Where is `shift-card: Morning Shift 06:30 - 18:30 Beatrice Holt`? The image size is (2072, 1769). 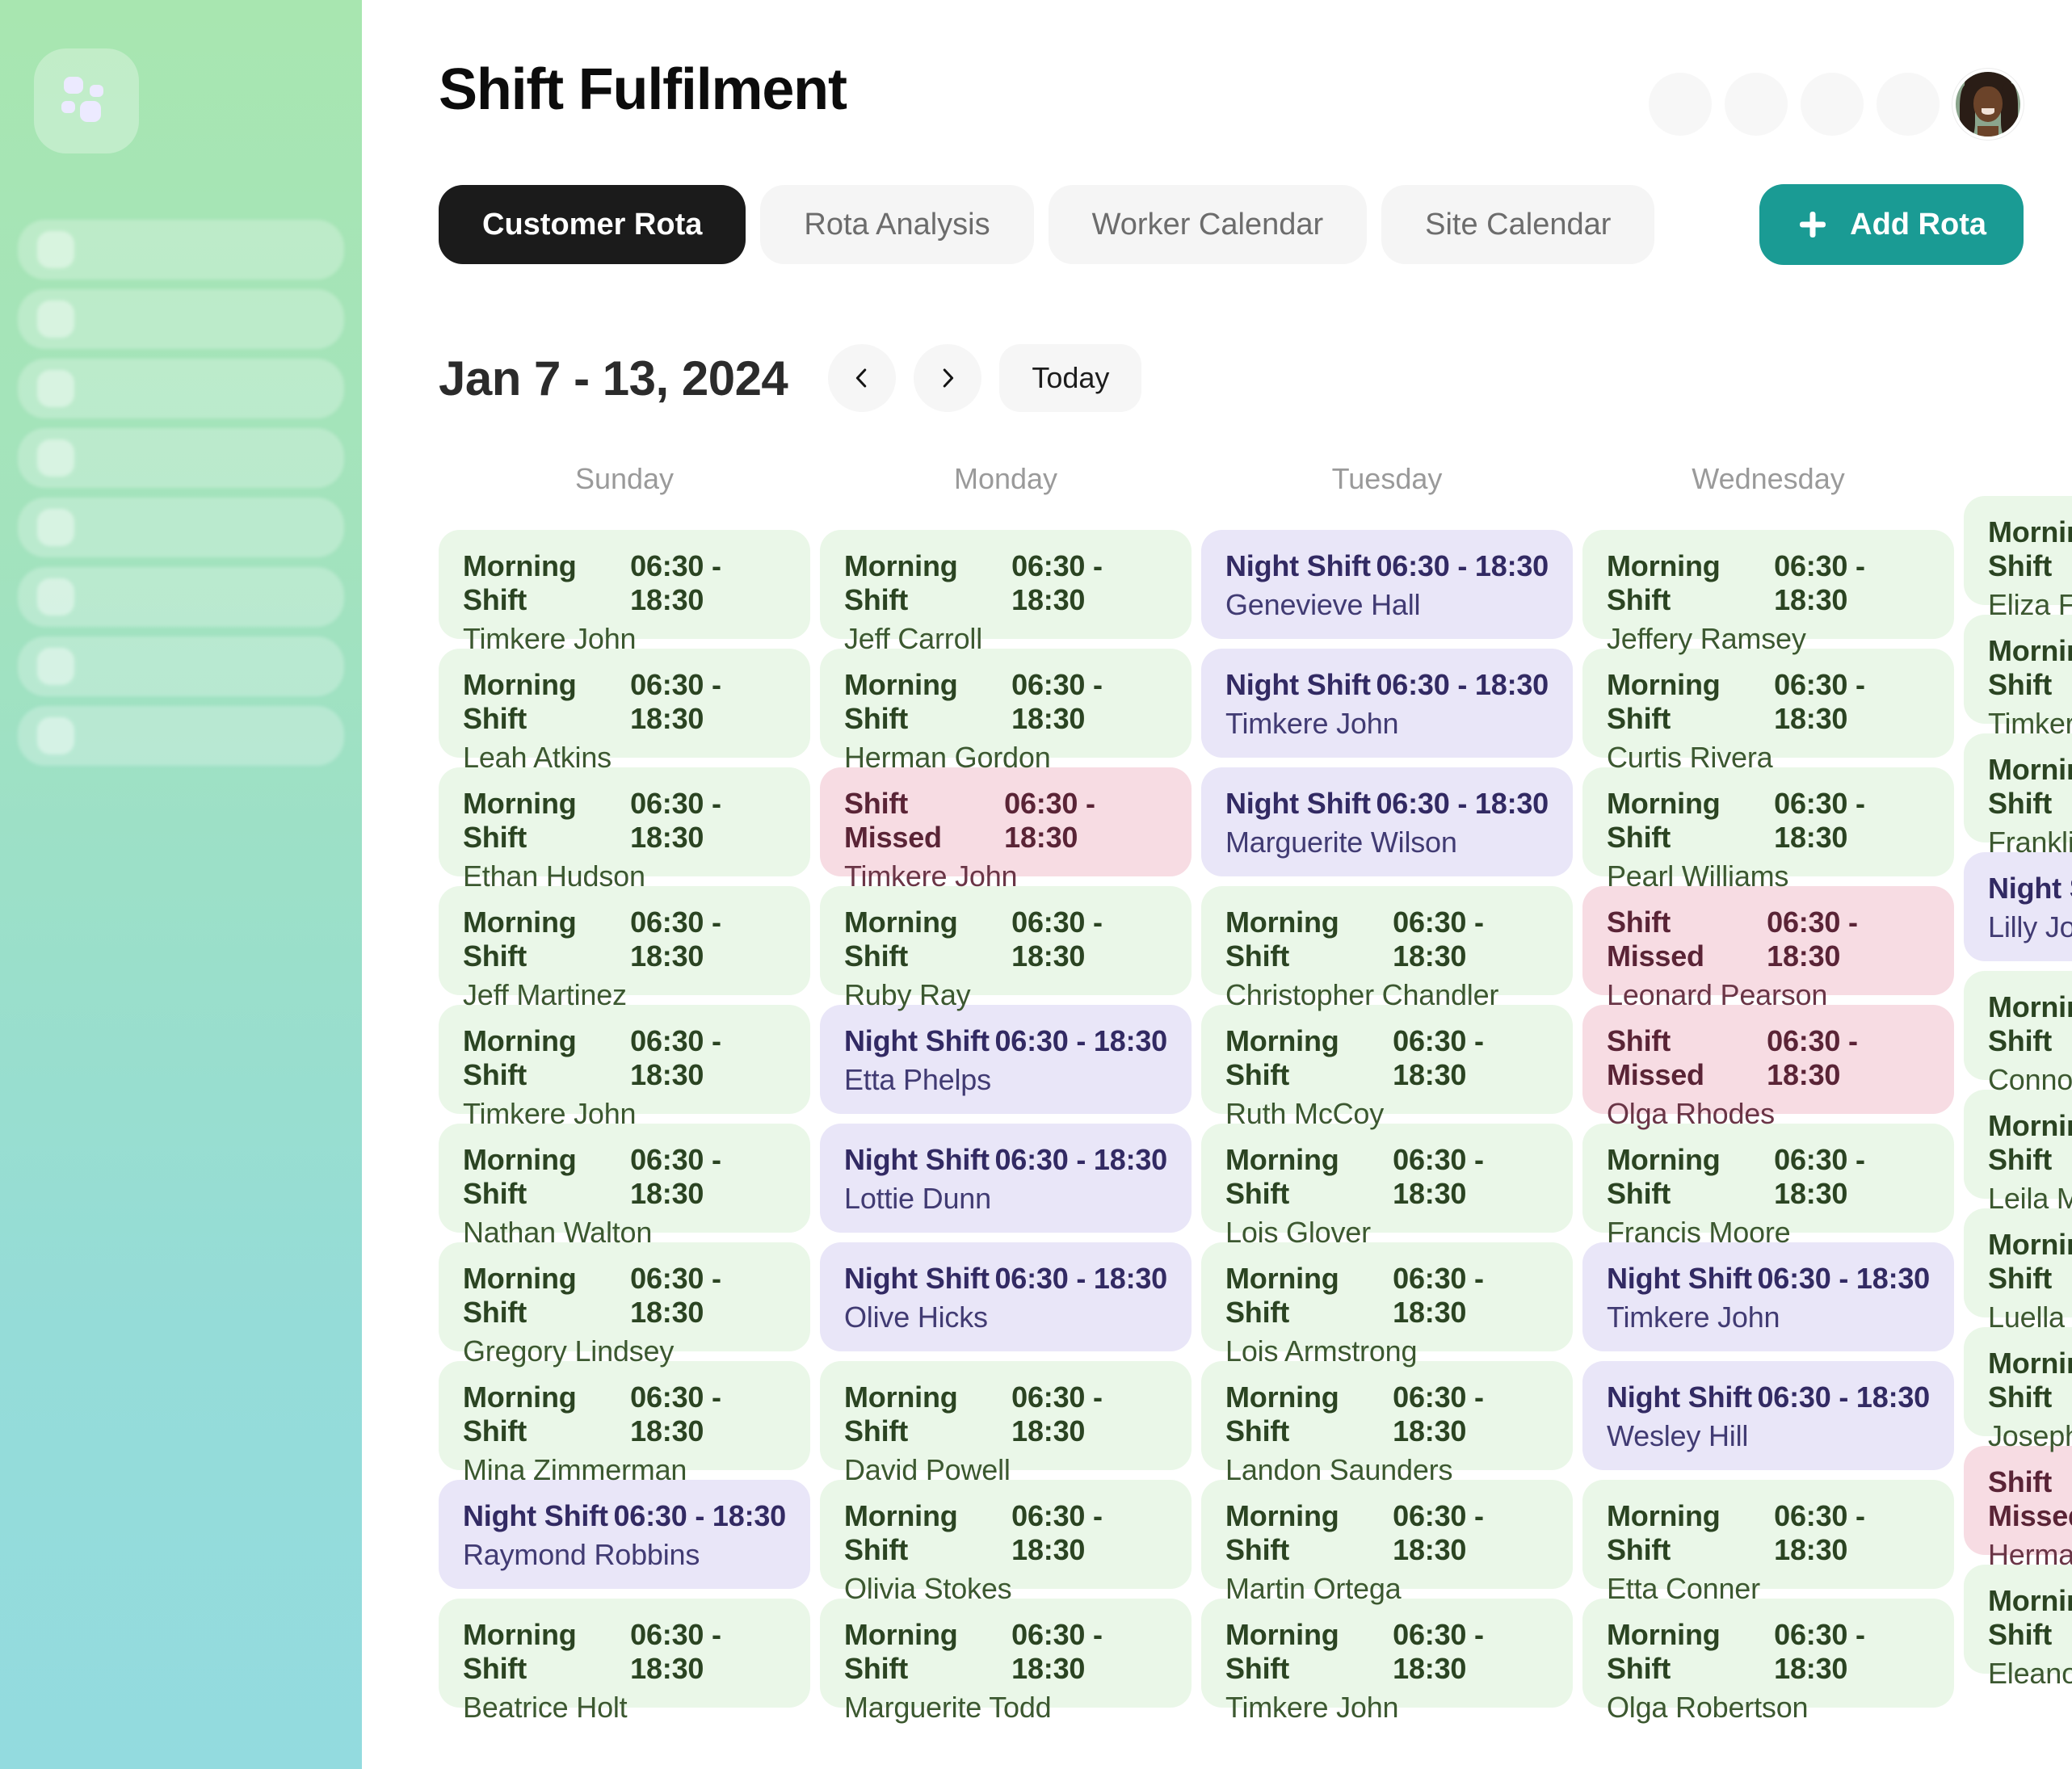 shift-card: Morning Shift 06:30 - 18:30 Beatrice Holt is located at coordinates (624, 1661).